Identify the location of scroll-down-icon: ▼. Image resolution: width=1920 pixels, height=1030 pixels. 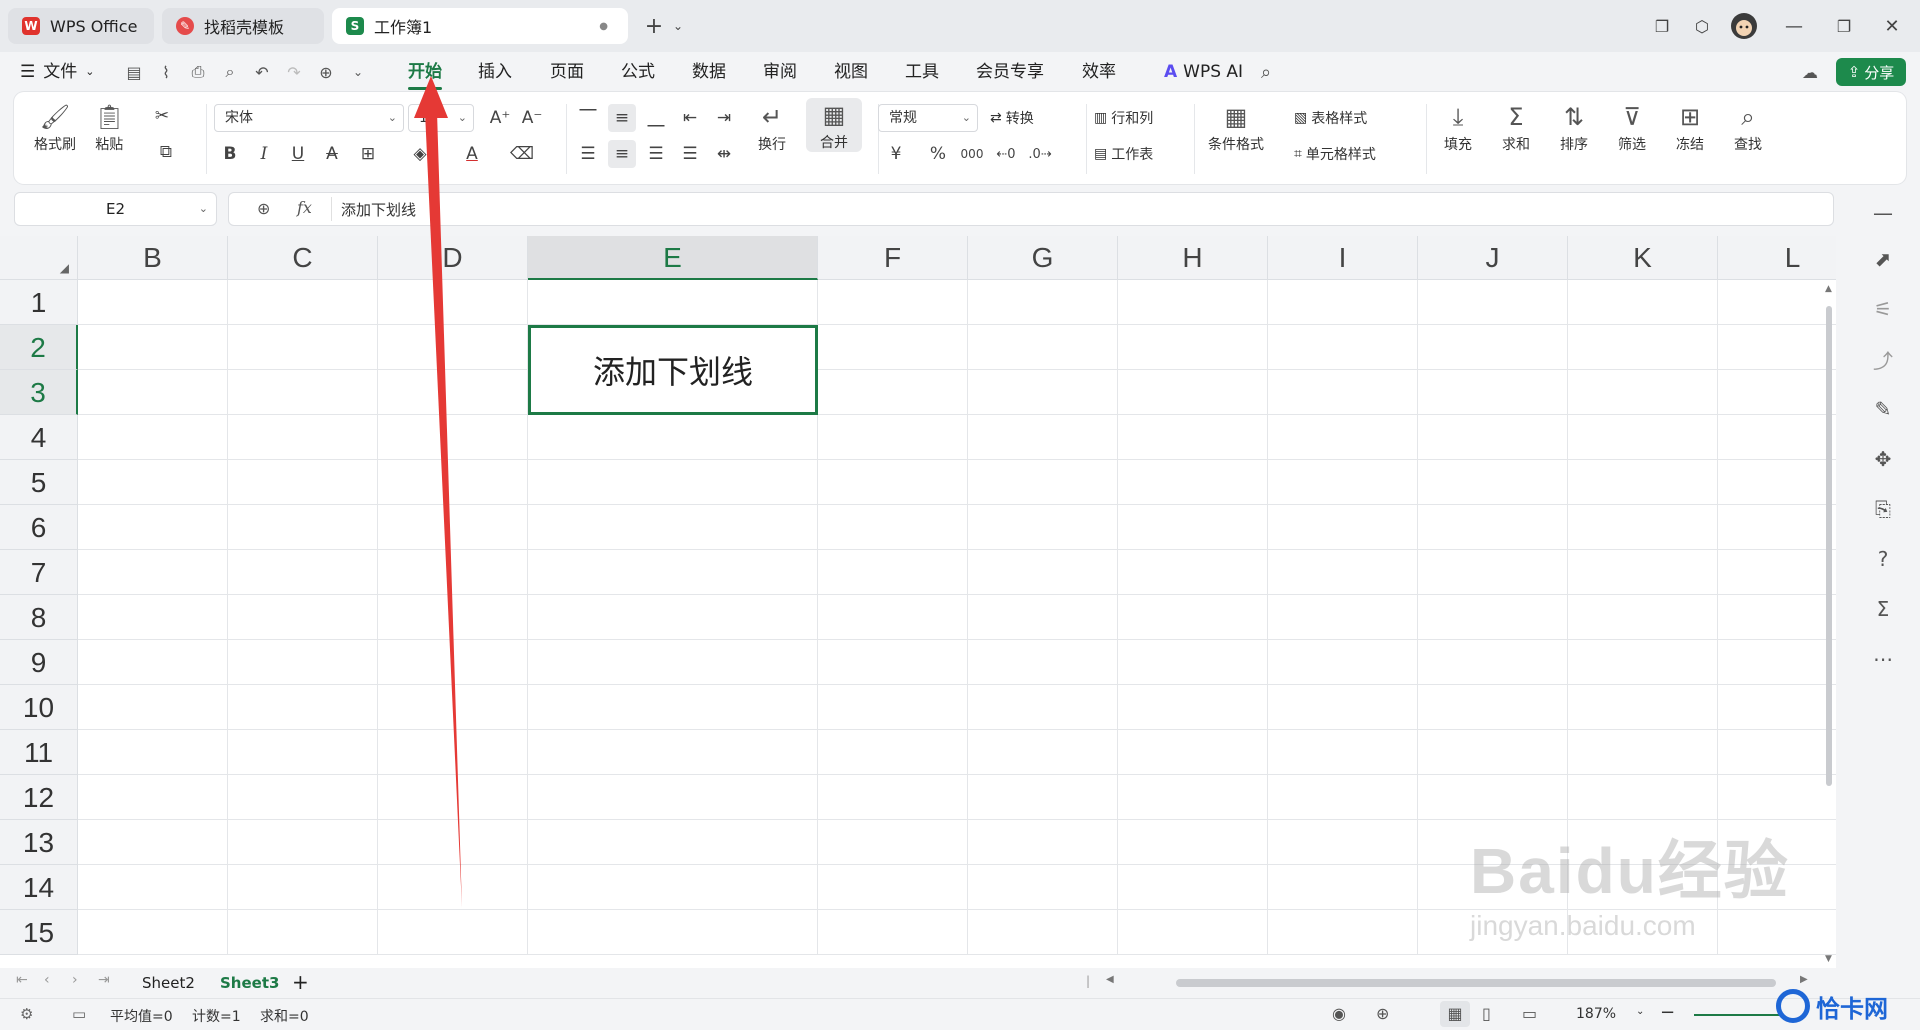
(1828, 959).